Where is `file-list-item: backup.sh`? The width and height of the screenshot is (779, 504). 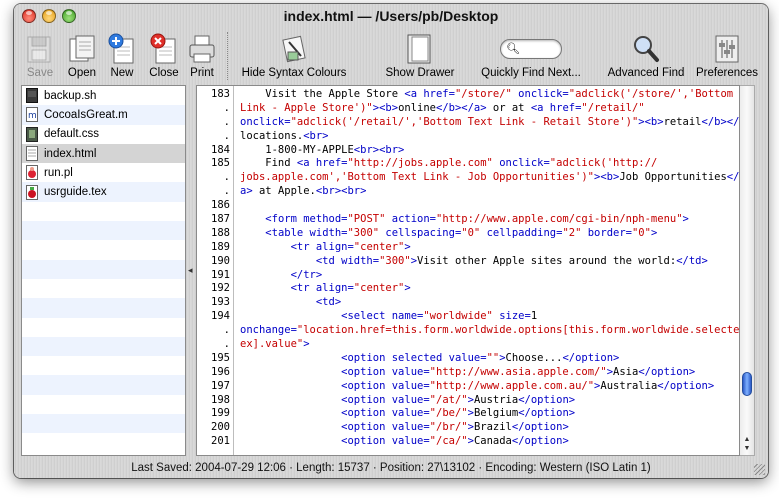
file-list-item: backup.sh is located at coordinates (103, 95).